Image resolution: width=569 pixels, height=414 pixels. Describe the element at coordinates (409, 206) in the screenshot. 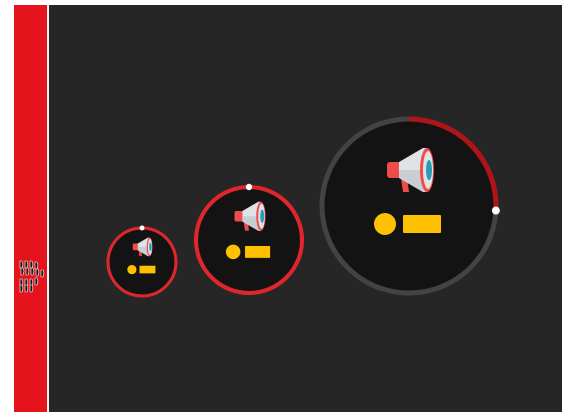

I see `announcement-widget-large` at that location.